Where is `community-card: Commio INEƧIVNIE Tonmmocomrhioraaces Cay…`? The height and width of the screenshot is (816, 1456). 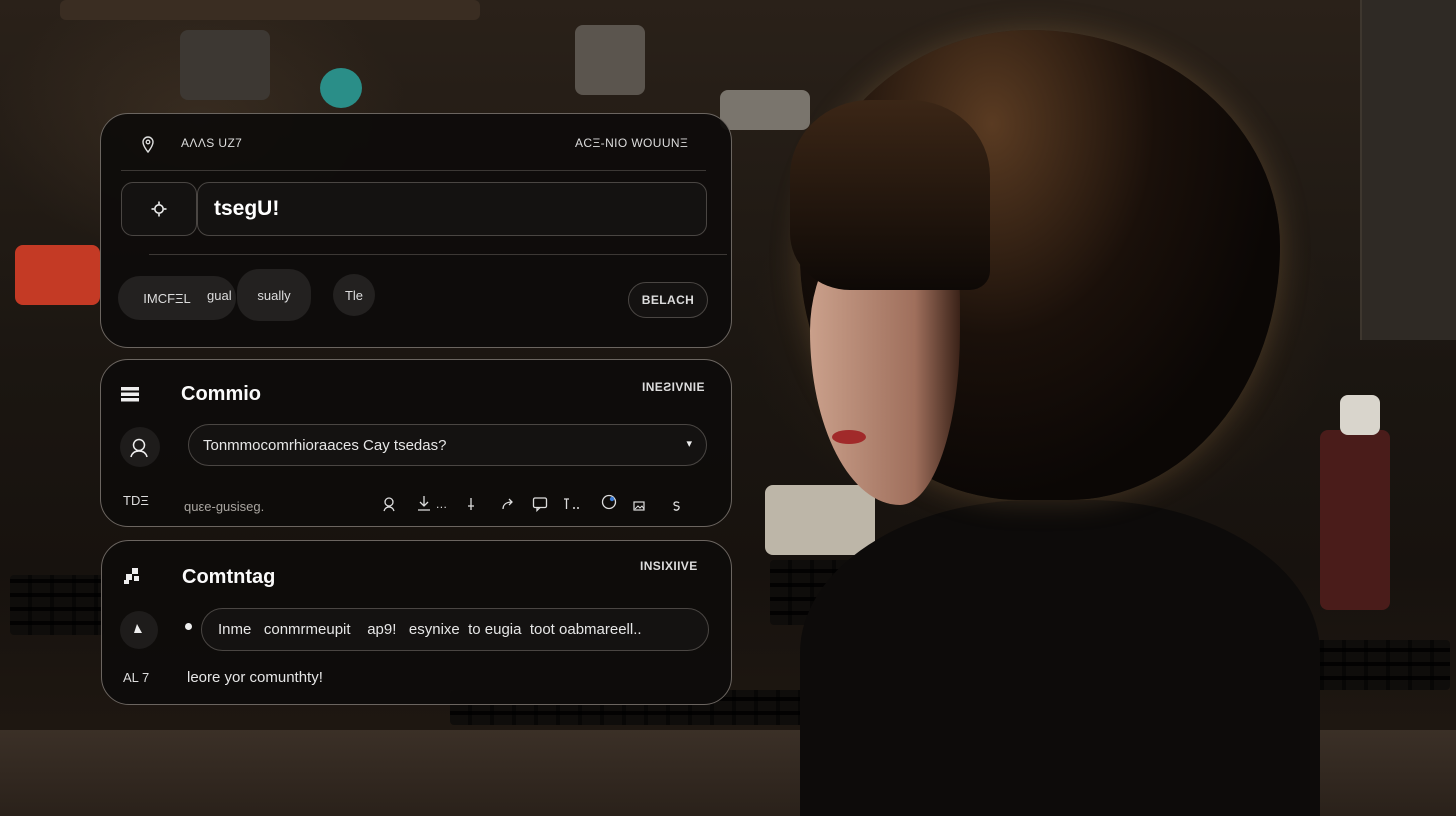
community-card: Commio INEƧIVNIE Tonmmocomrhioraaces Cay… is located at coordinates (416, 443).